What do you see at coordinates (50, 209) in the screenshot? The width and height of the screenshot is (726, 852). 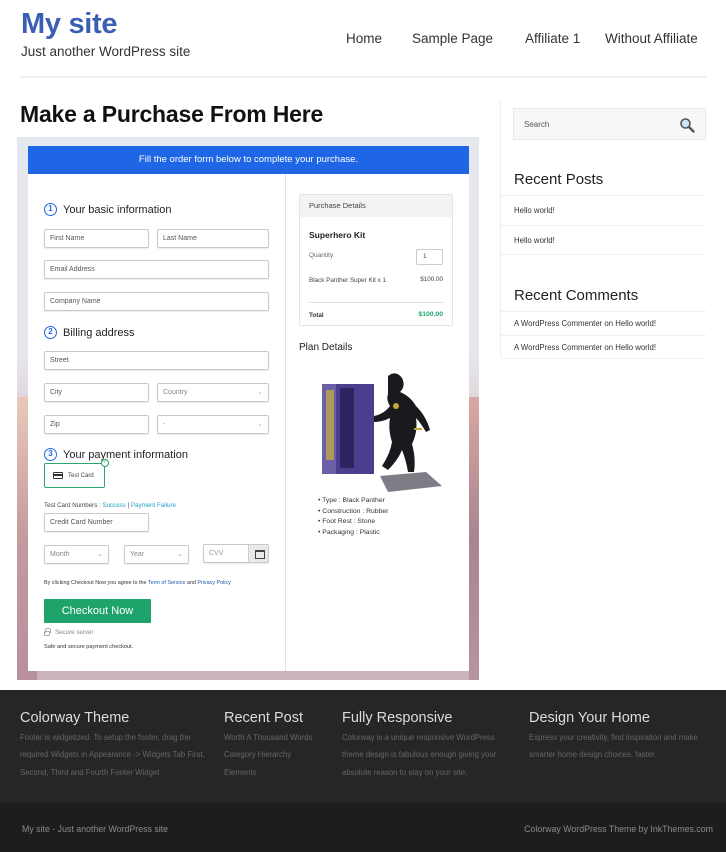 I see `step-number-1: 1` at bounding box center [50, 209].